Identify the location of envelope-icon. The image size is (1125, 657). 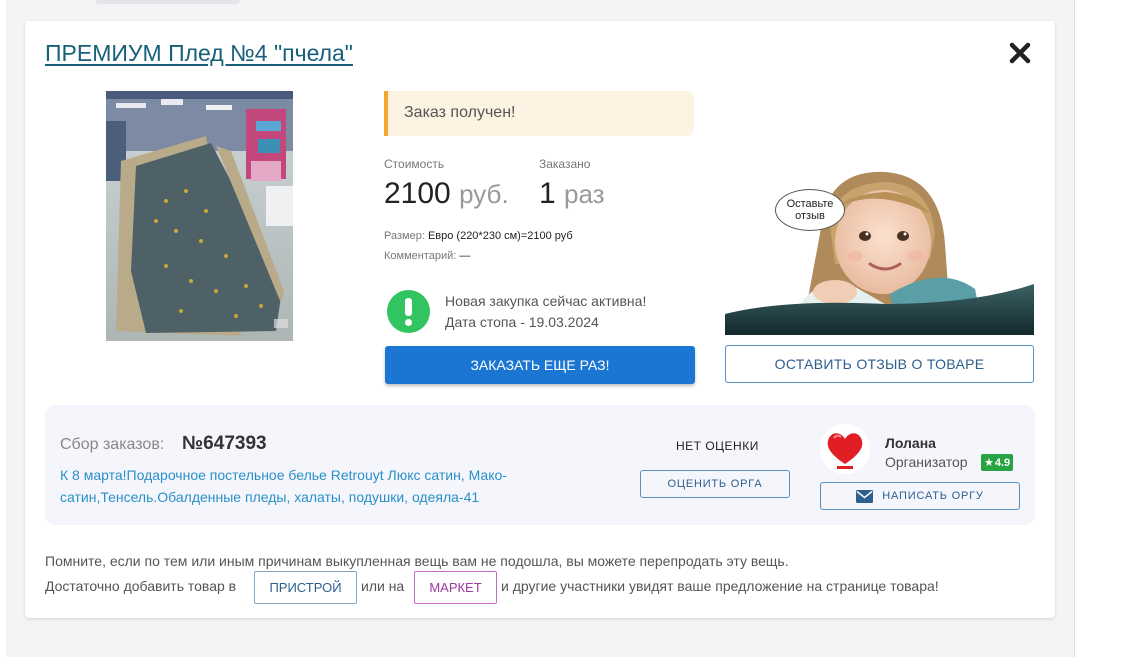
(865, 496).